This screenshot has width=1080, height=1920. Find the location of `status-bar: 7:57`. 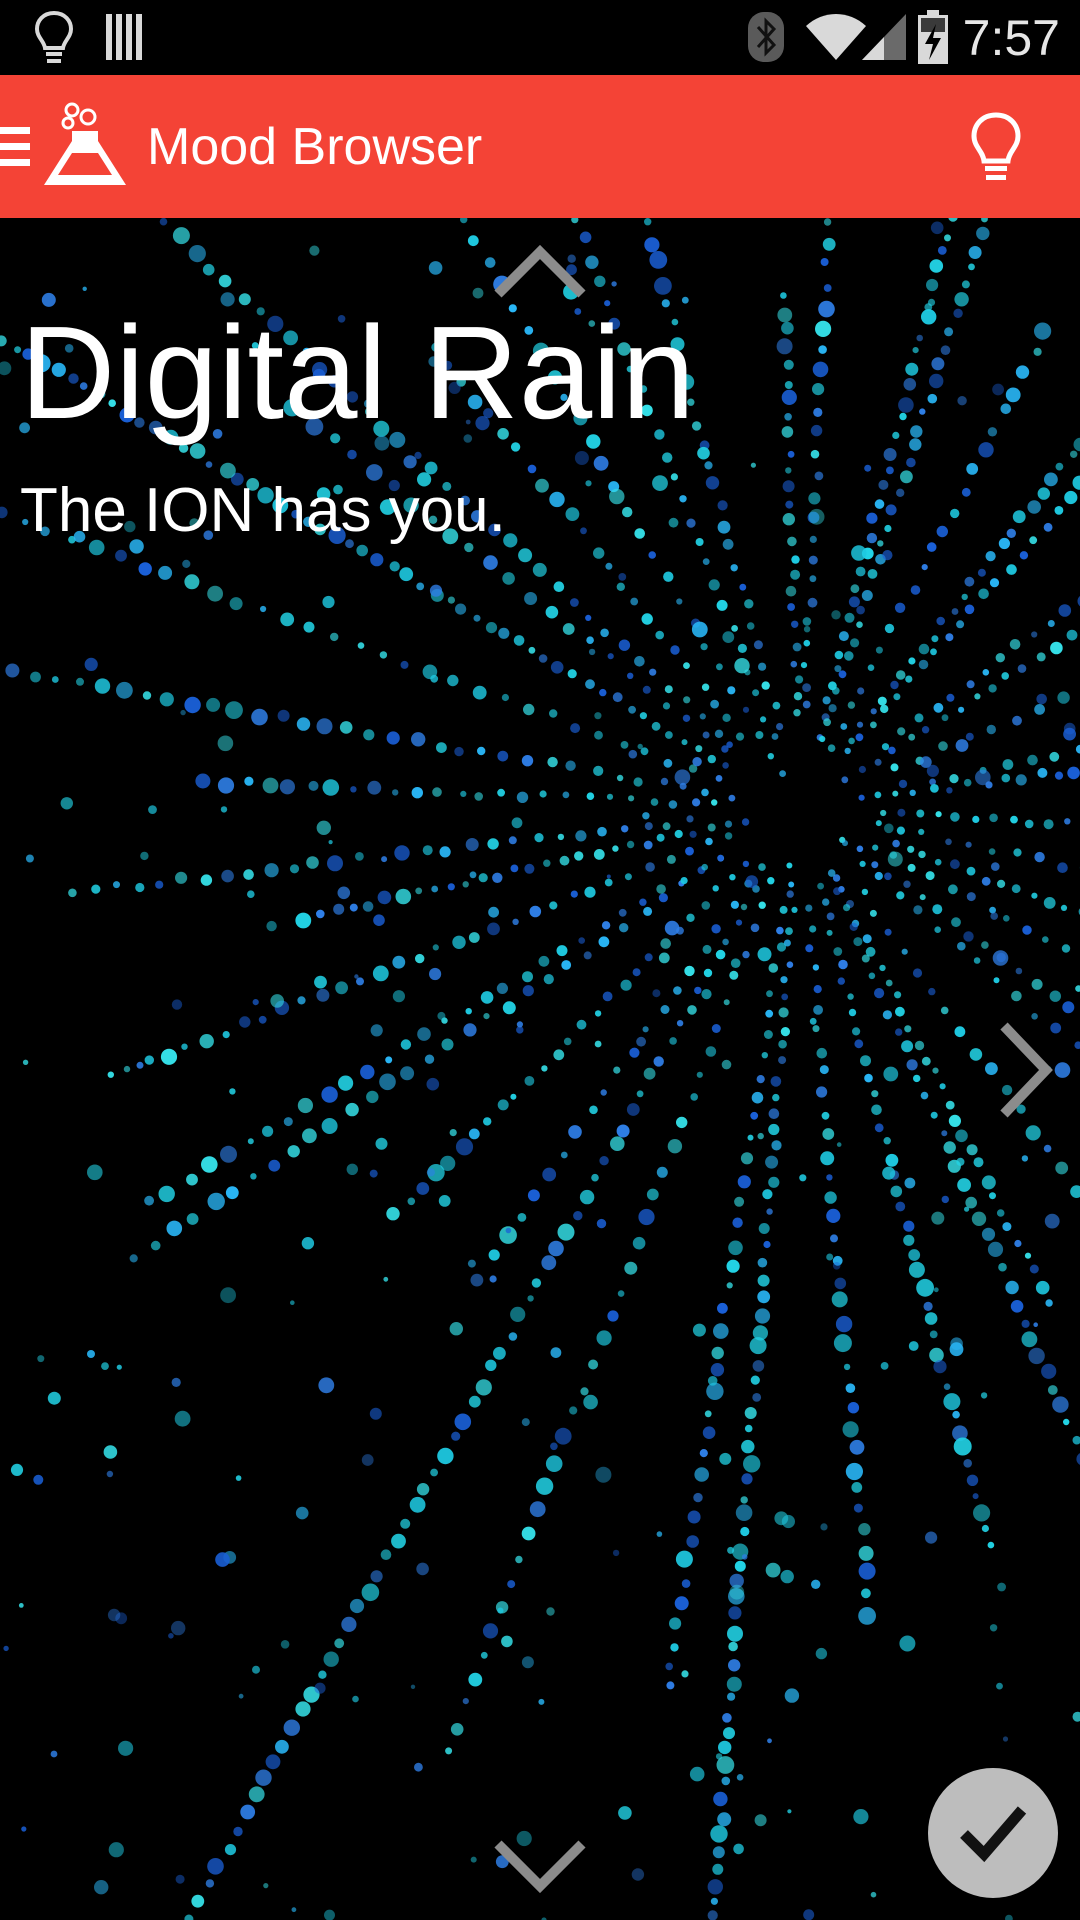

status-bar: 7:57 is located at coordinates (540, 37).